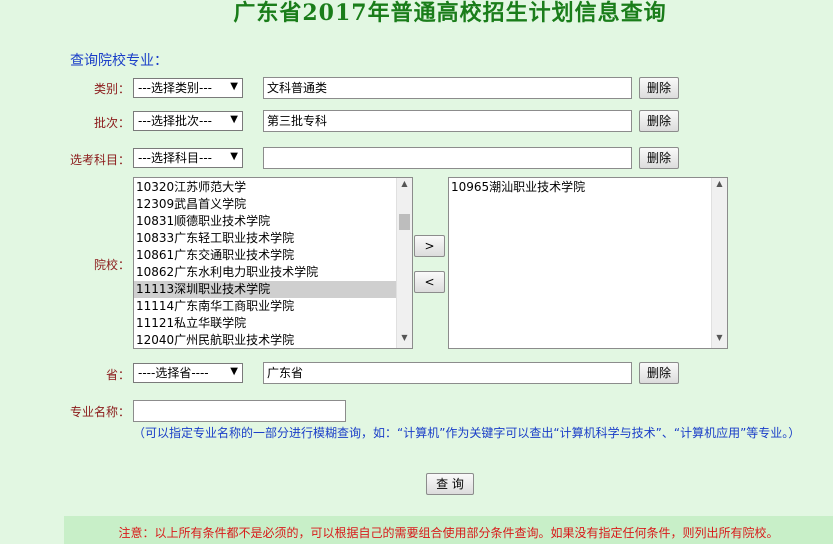  What do you see at coordinates (450, 13) in the screenshot?
I see `page-title: 广东省2017年普通高校招生计划信息查询` at bounding box center [450, 13].